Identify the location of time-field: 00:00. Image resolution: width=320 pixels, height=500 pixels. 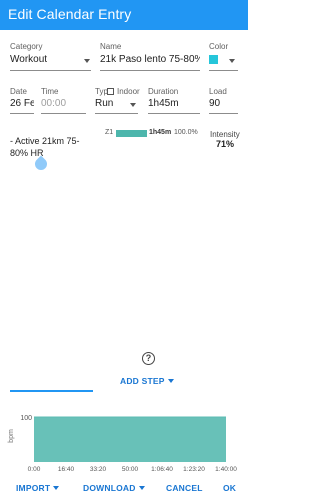
(63, 103).